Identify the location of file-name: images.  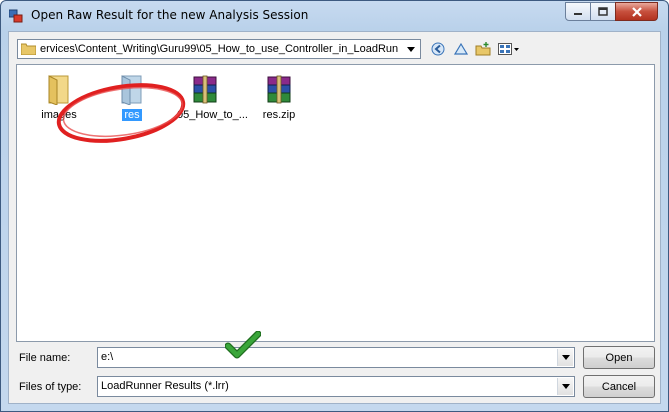
(59, 115).